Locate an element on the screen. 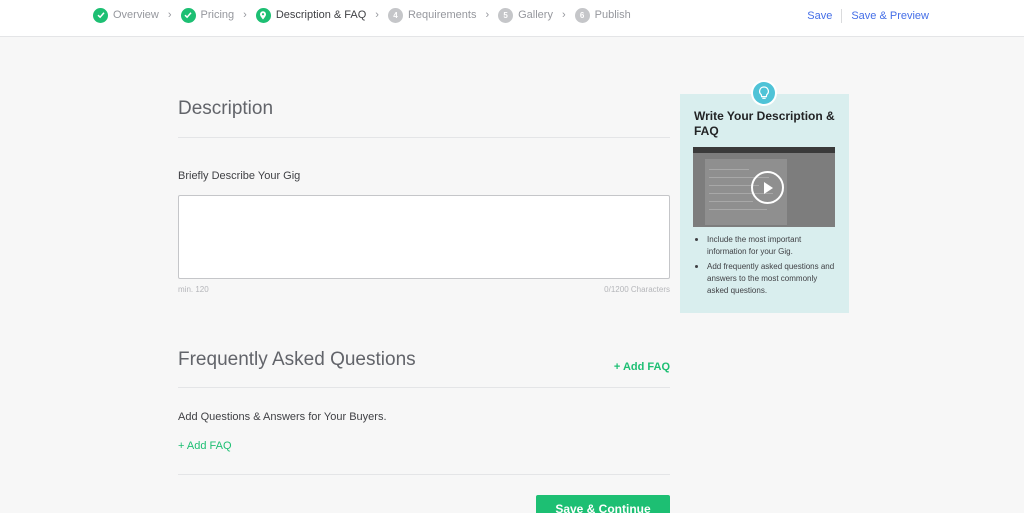  step-label: Requirements is located at coordinates (442, 15).